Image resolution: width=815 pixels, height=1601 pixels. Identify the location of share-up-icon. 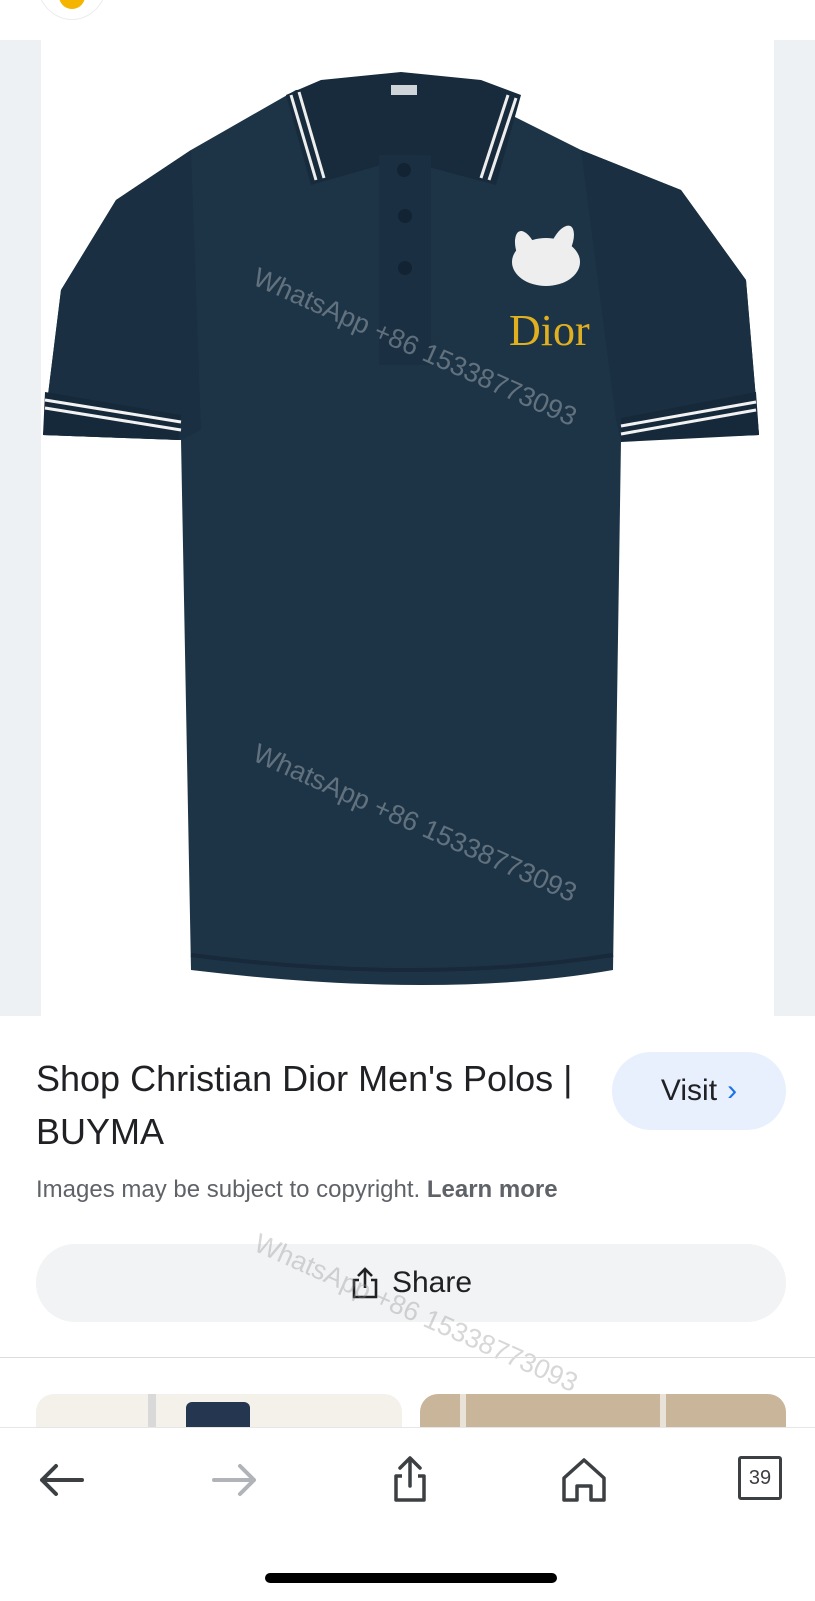
(410, 1479).